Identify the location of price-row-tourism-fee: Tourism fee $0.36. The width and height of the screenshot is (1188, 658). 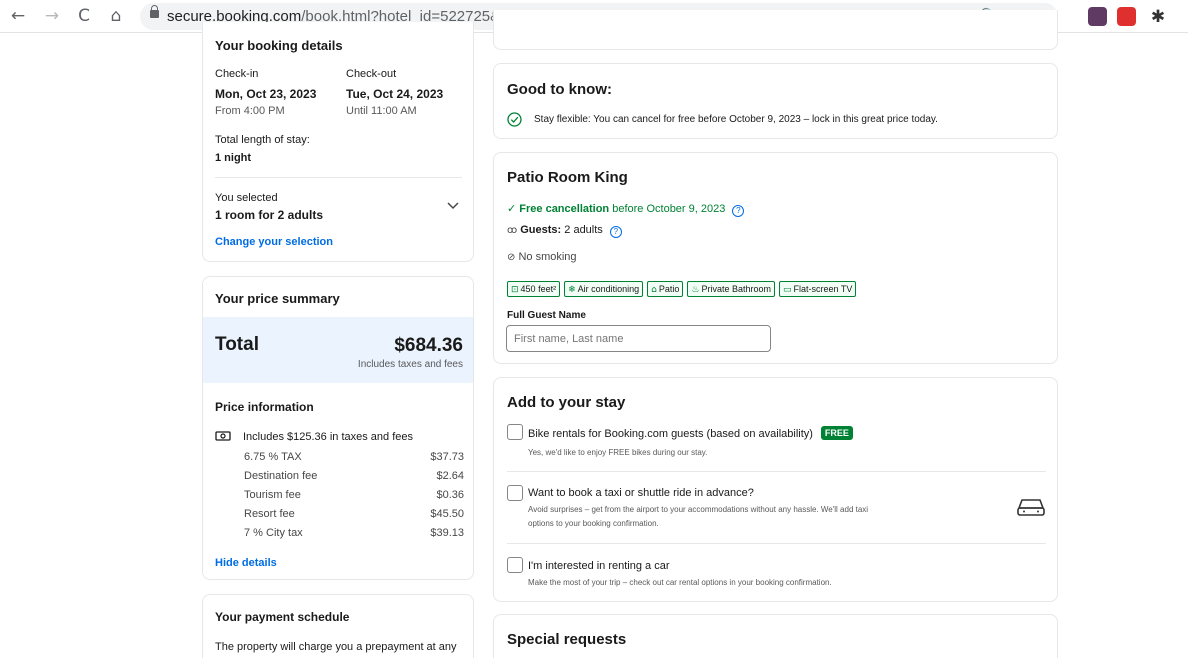
(354, 495).